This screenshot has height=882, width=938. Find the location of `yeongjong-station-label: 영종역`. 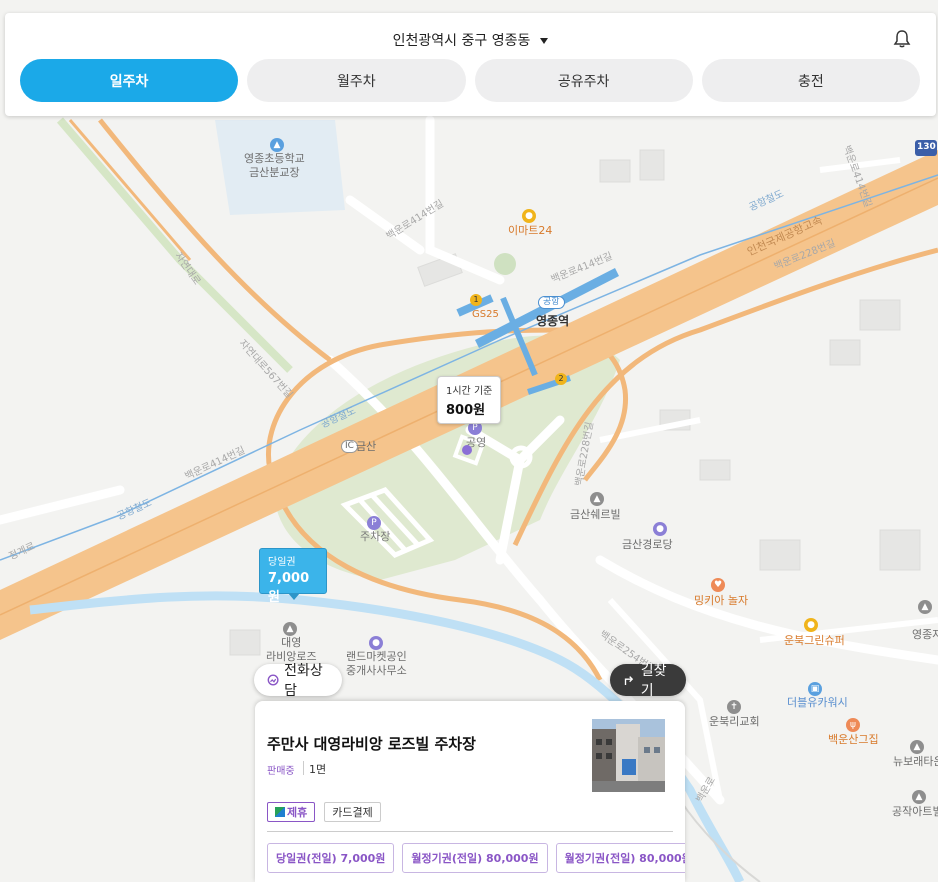

yeongjong-station-label: 영종역 is located at coordinates (552, 321).